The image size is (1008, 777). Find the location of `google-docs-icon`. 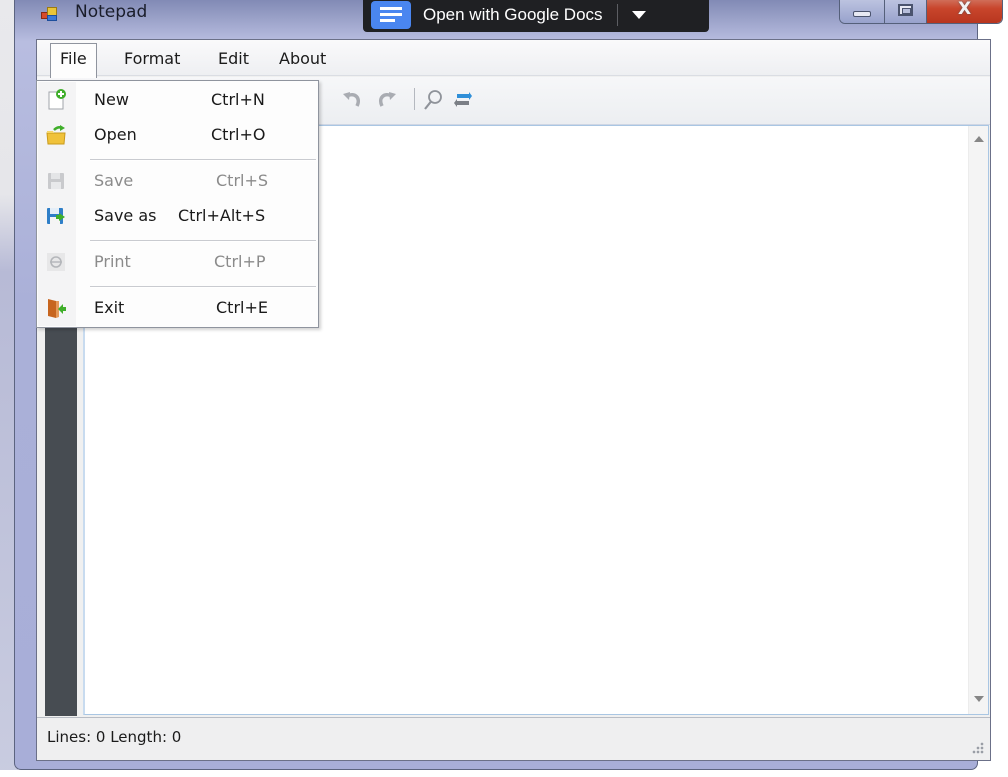

google-docs-icon is located at coordinates (391, 15).